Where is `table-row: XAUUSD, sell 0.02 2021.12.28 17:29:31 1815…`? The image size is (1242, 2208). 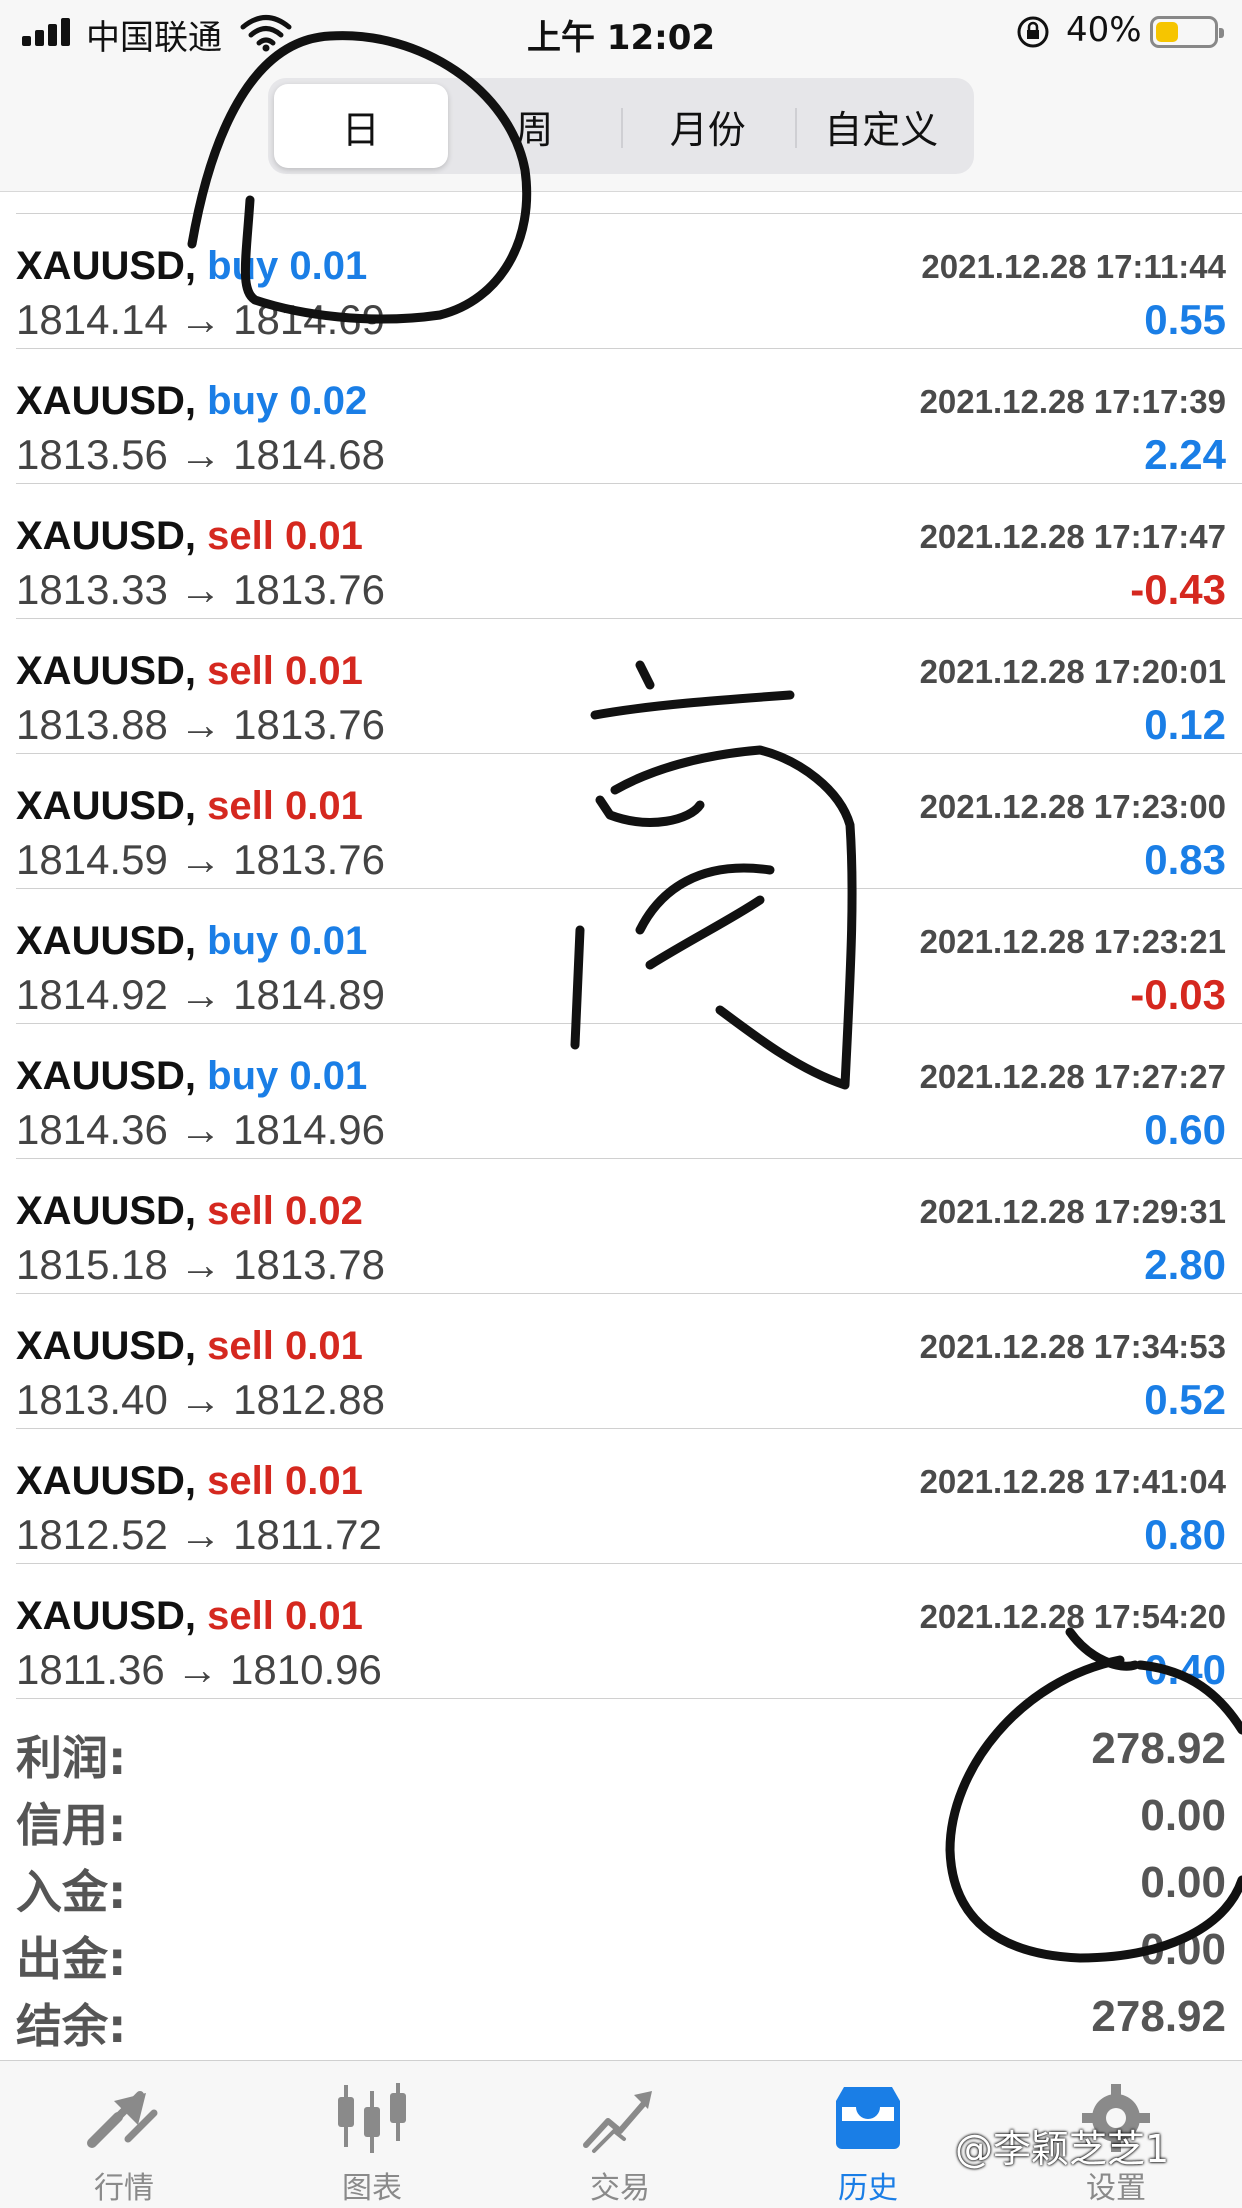 table-row: XAUUSD, sell 0.02 2021.12.28 17:29:31 1815… is located at coordinates (629, 1226).